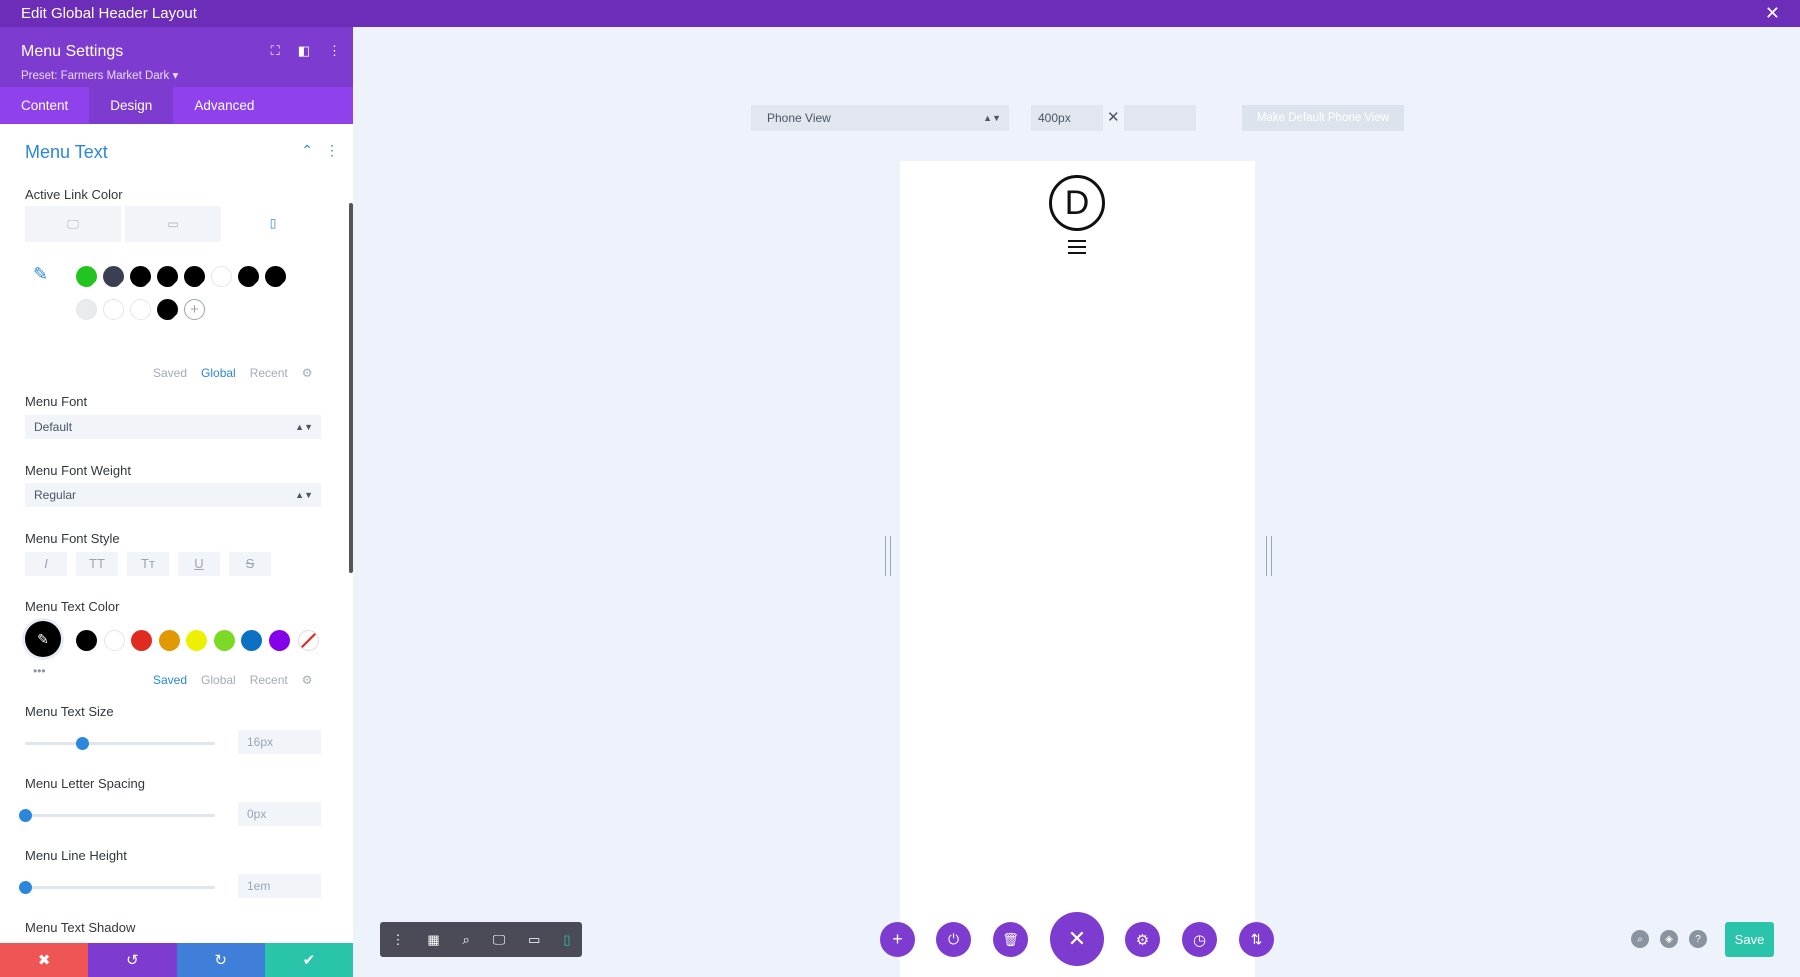 This screenshot has width=1800, height=977. What do you see at coordinates (120, 743) in the screenshot?
I see `menu-text-size-slider` at bounding box center [120, 743].